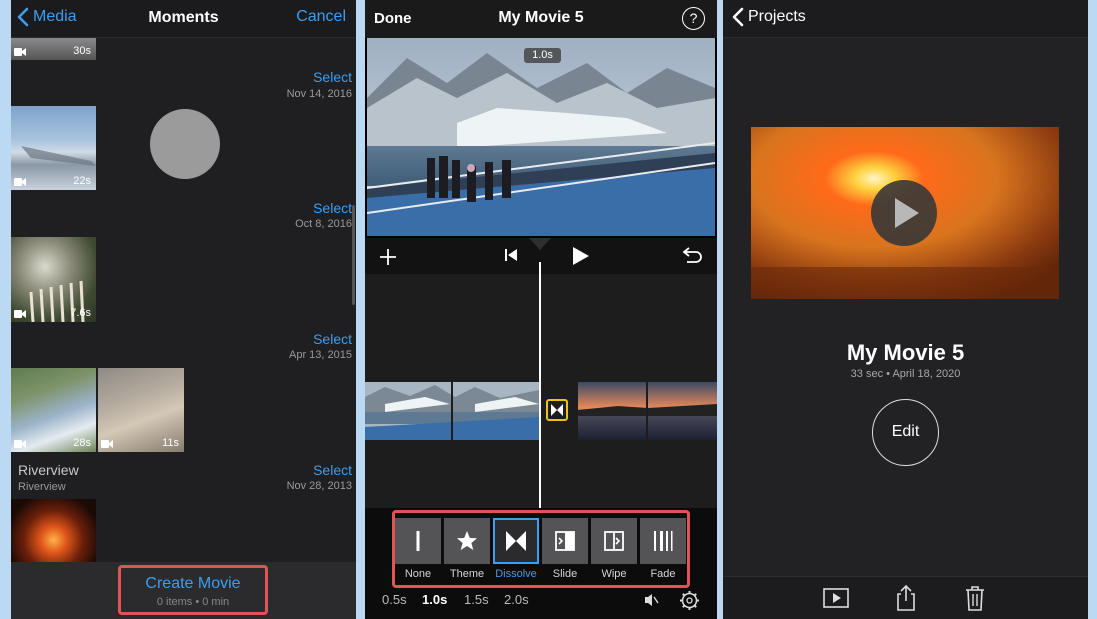 The height and width of the screenshot is (619, 1097). I want to click on selection-summary: 0 items • 0 min, so click(193, 602).